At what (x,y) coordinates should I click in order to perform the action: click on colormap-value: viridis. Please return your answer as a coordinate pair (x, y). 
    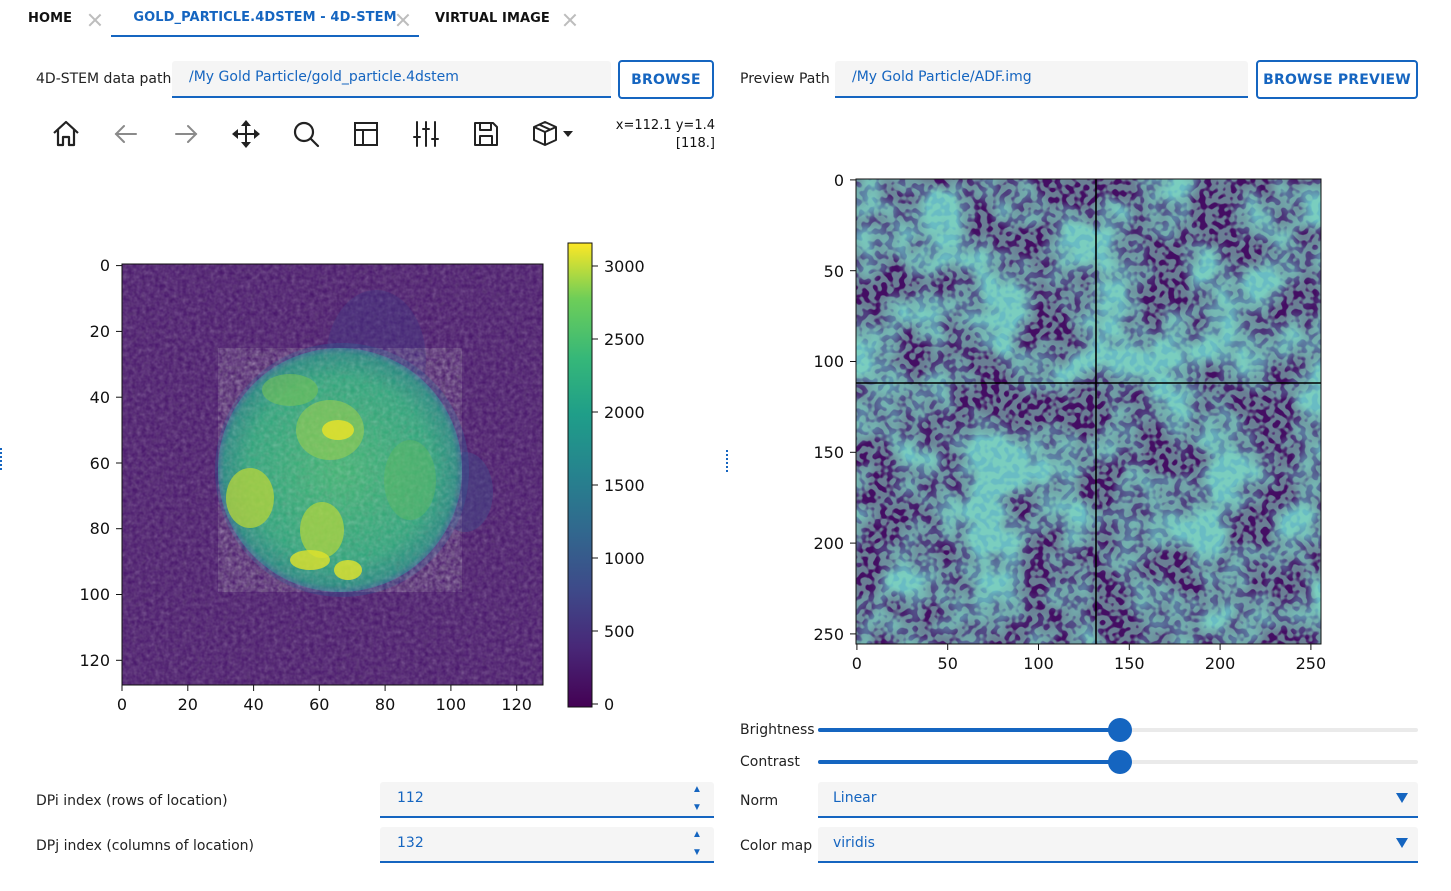
    Looking at the image, I should click on (854, 843).